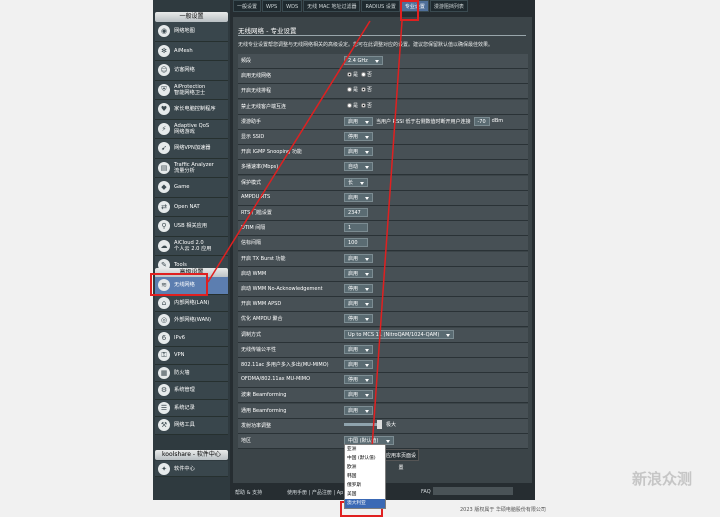 This screenshot has height=517, width=720. I want to click on region-option: 俄罗斯, so click(365, 485).